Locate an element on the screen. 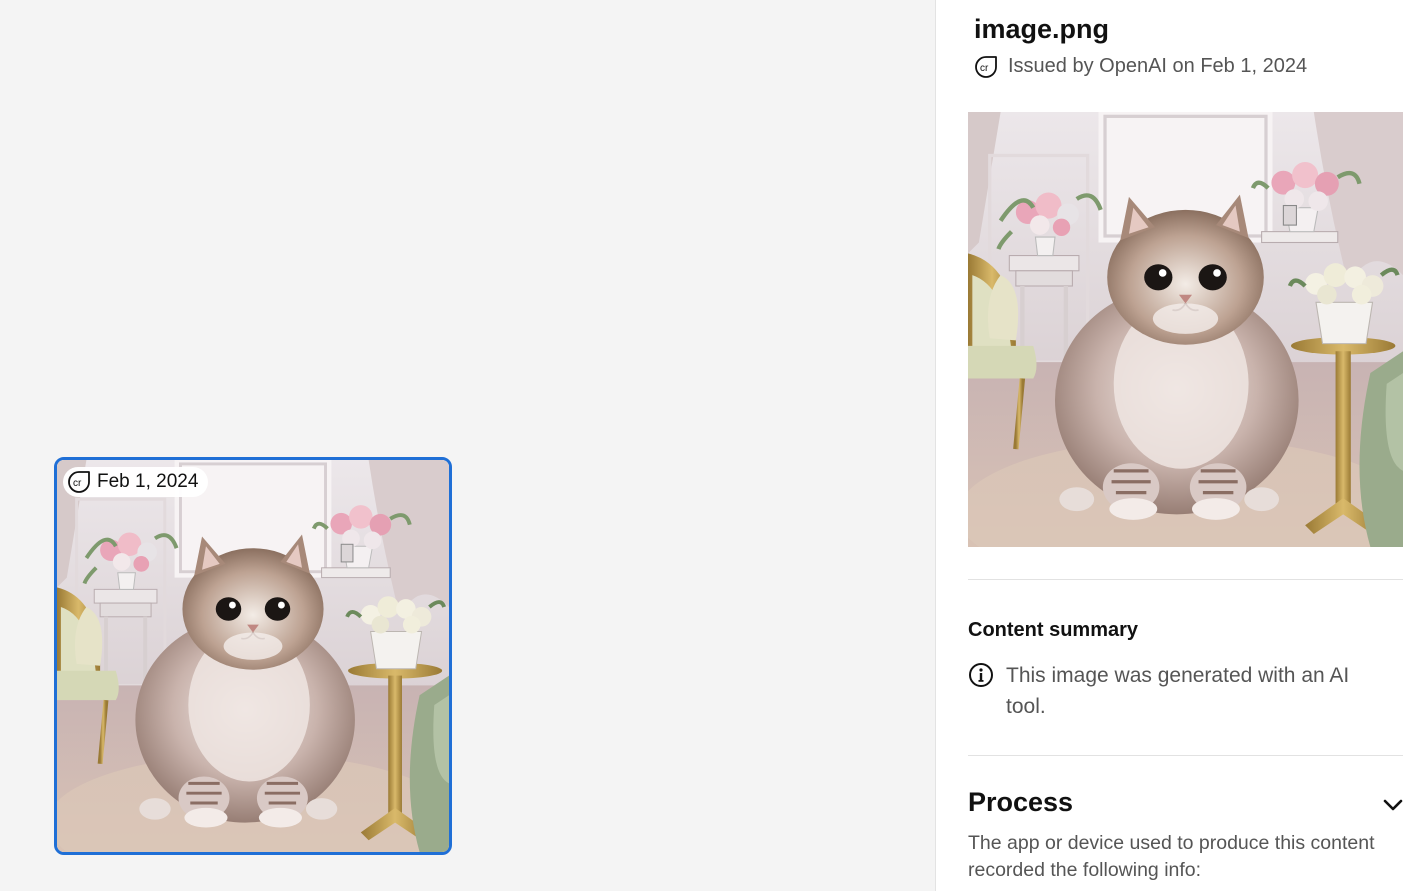 The image size is (1417, 891). file-name-title: image.png is located at coordinates (1042, 29).